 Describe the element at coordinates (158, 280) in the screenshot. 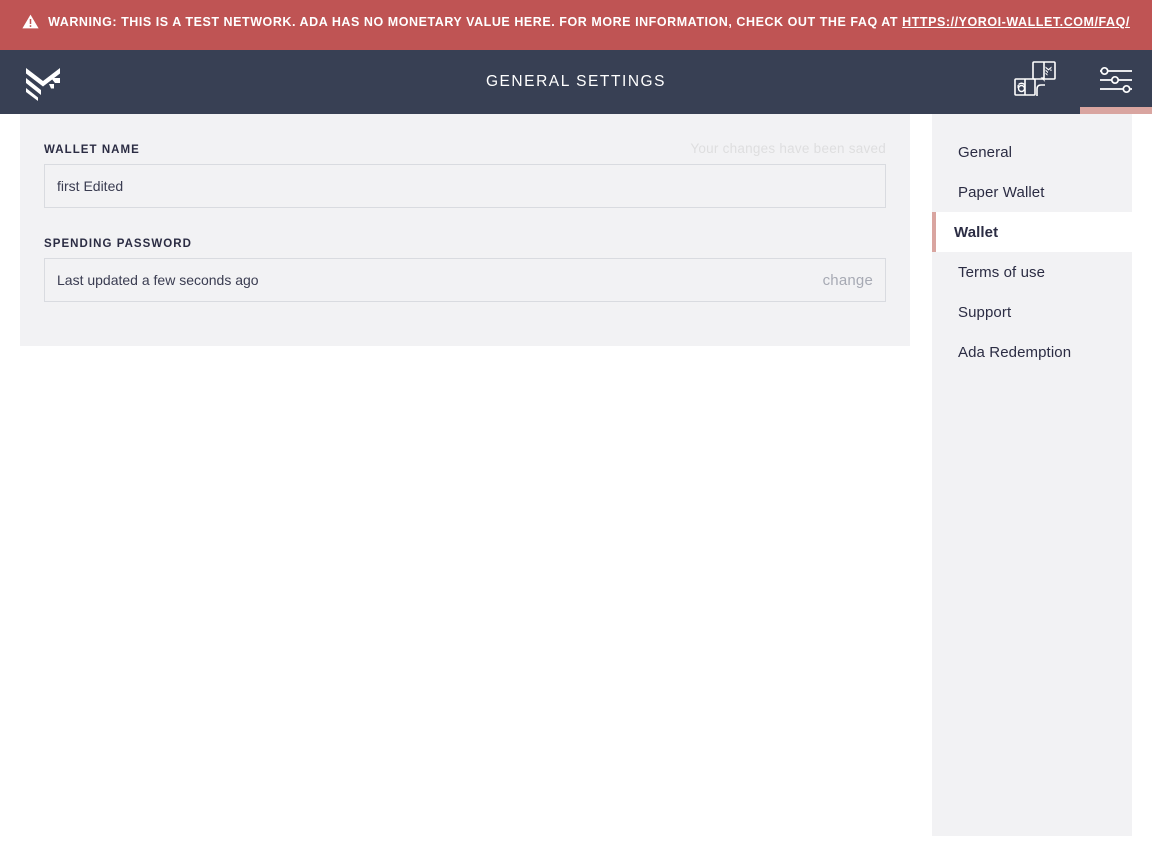

I see `spending-password-status: Last updated a few seconds ago` at that location.